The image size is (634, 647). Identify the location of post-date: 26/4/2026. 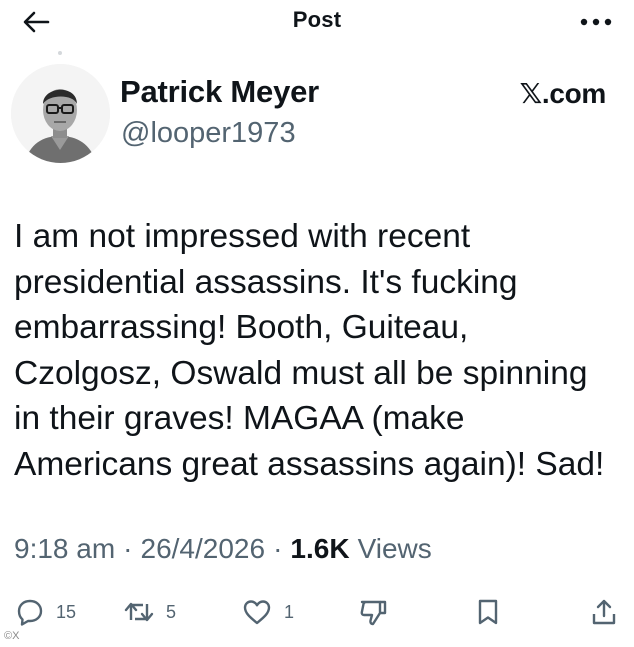
(203, 548).